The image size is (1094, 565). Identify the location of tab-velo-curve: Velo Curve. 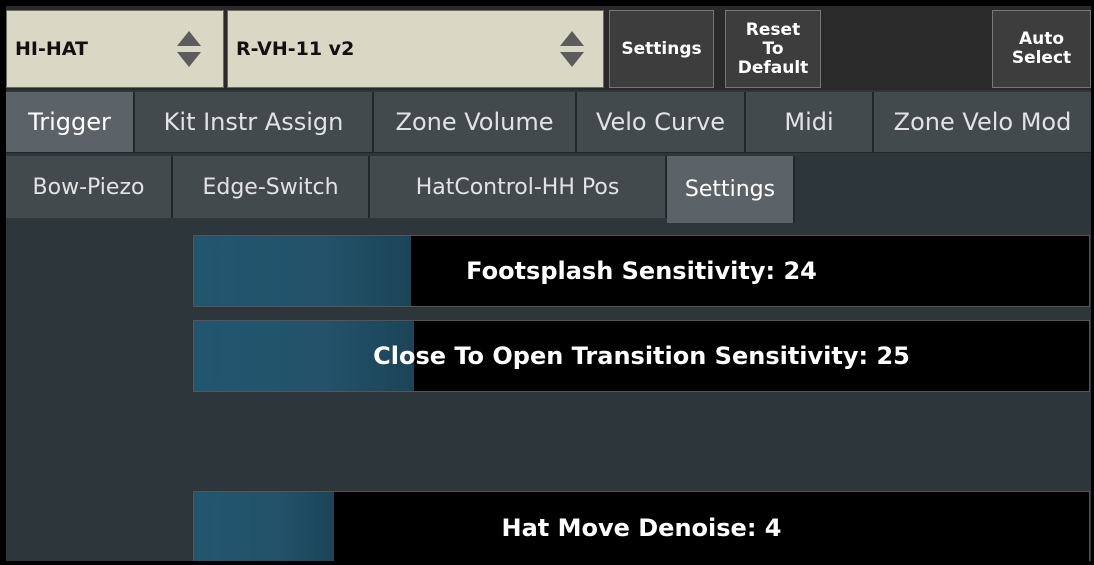
(661, 122).